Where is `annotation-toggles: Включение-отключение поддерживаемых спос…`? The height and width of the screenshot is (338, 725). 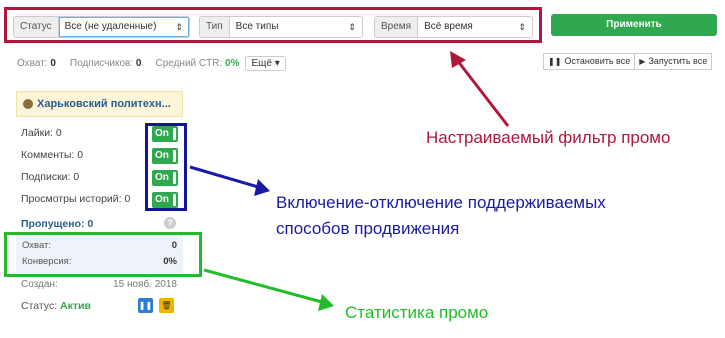
annotation-toggles: Включение-отключение поддерживаемых спос… is located at coordinates (441, 216).